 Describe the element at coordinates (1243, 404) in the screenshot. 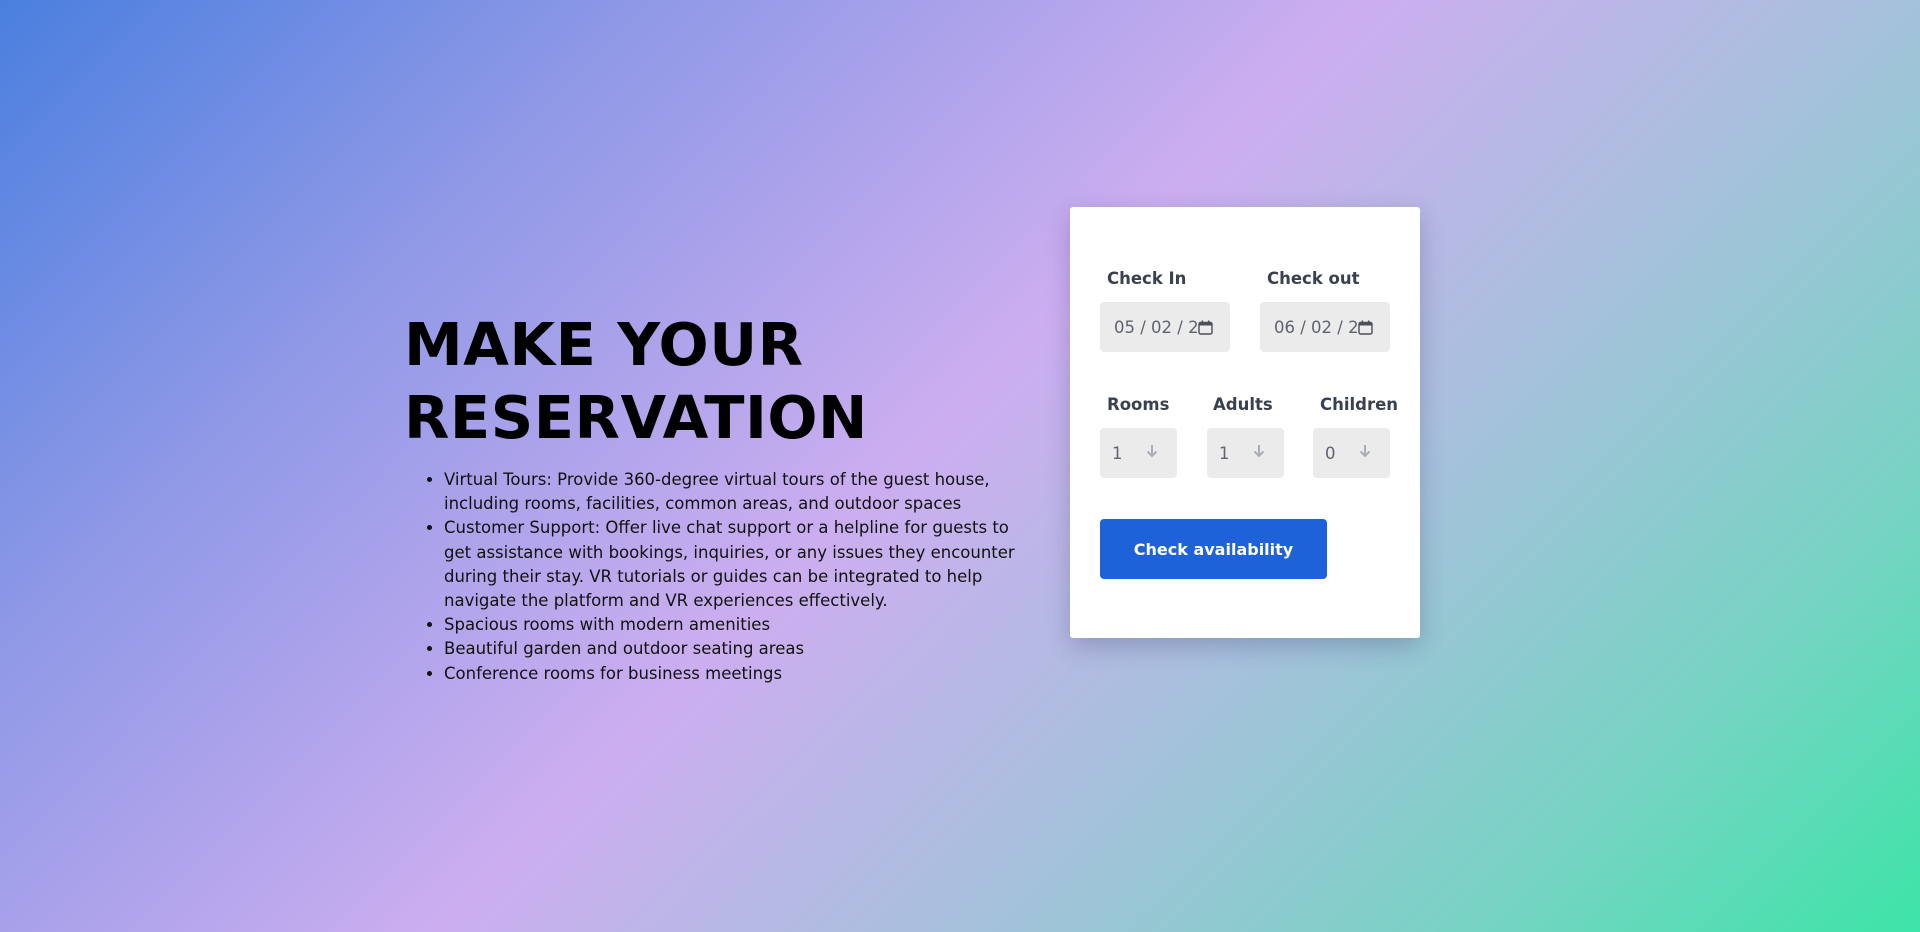

I see `adults-label: Adults` at that location.